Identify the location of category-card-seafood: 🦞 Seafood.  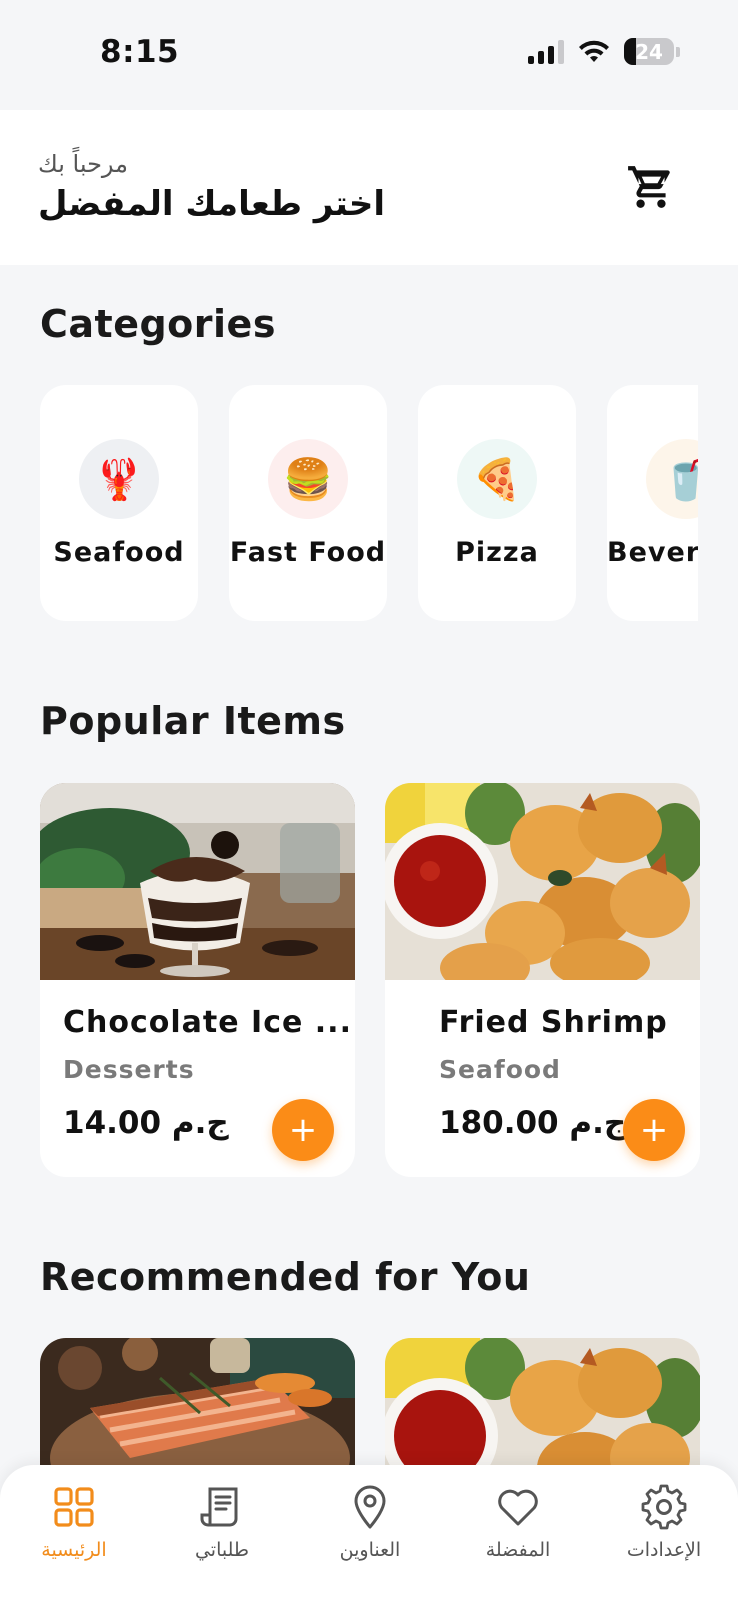
(119, 503).